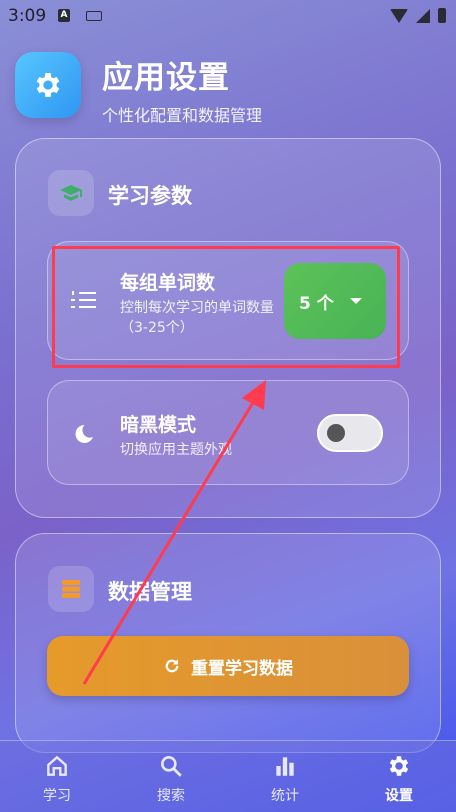 The width and height of the screenshot is (456, 812). Describe the element at coordinates (285, 766) in the screenshot. I see `bar-chart-icon` at that location.